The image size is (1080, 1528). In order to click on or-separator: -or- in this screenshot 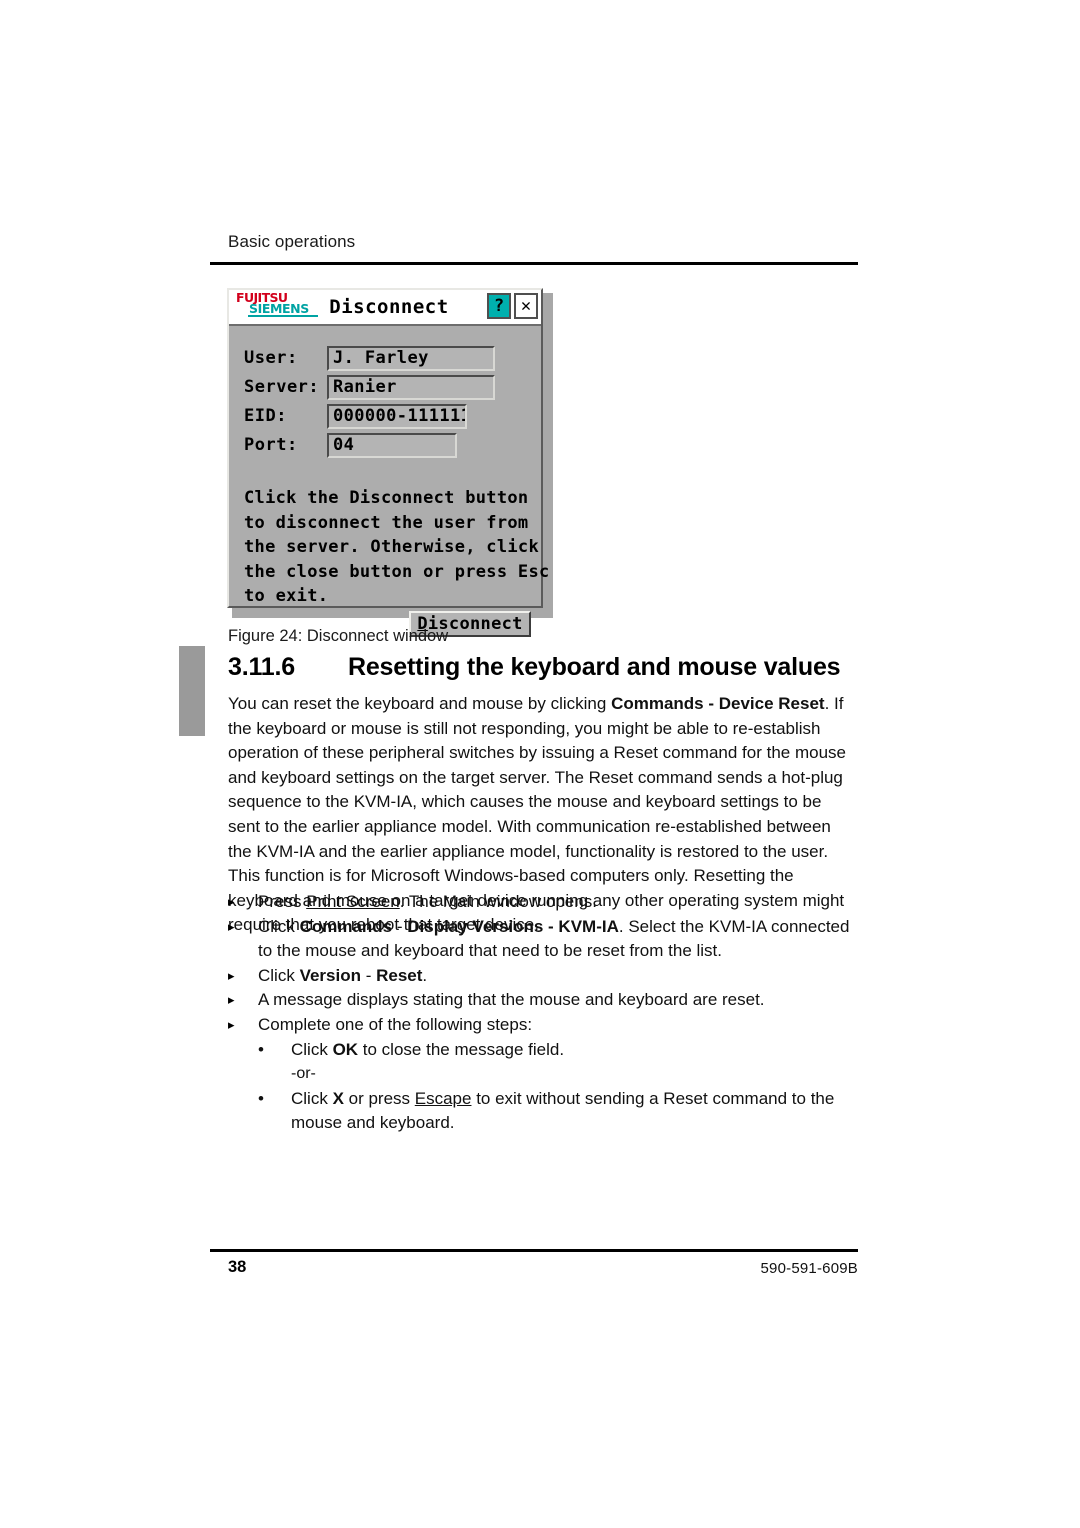, I will do `click(303, 1074)`.